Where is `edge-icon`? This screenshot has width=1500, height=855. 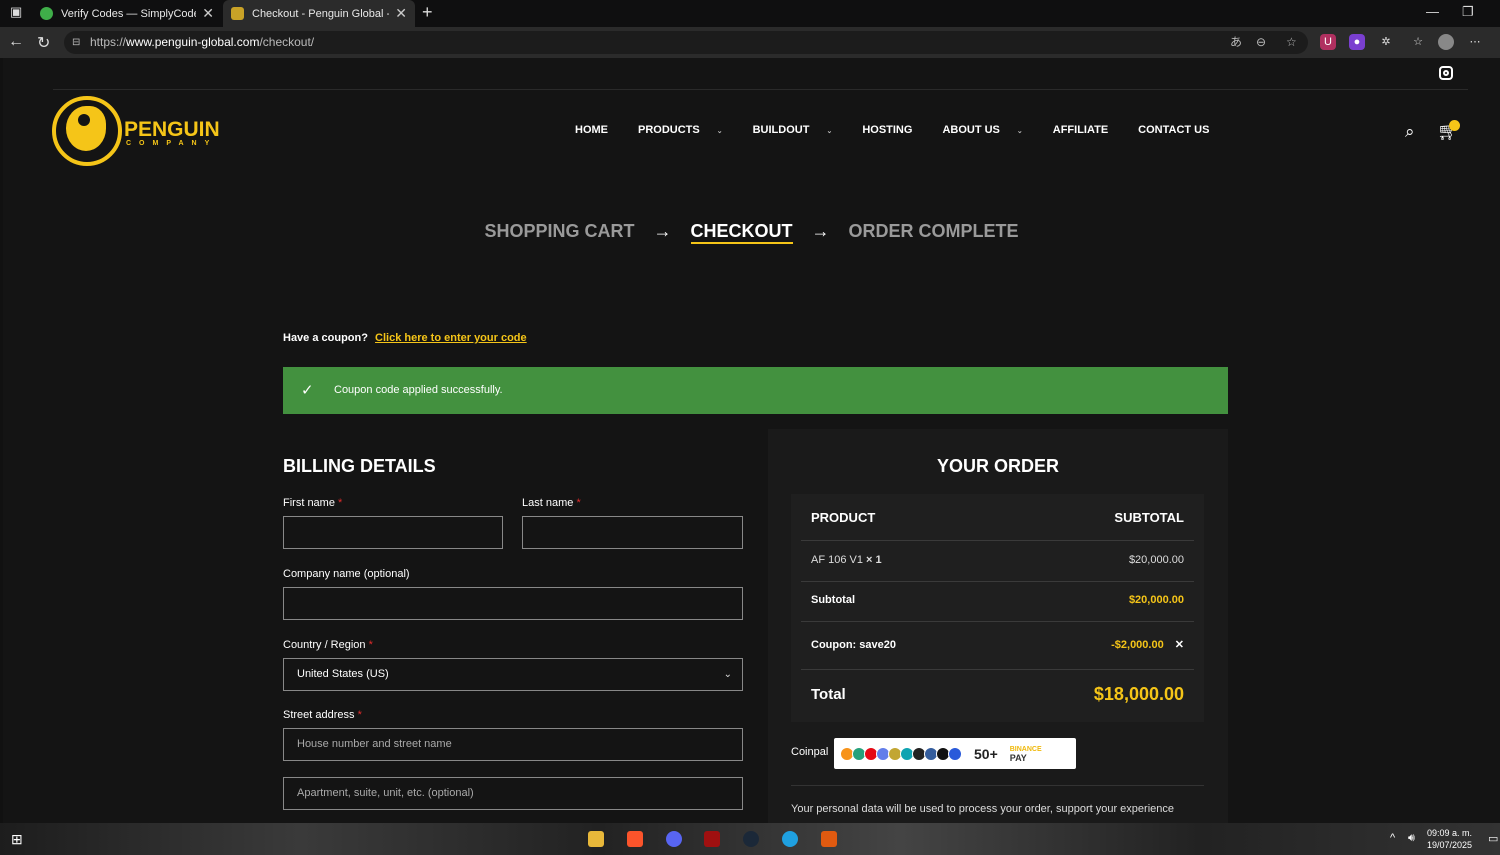
edge-icon is located at coordinates (790, 839).